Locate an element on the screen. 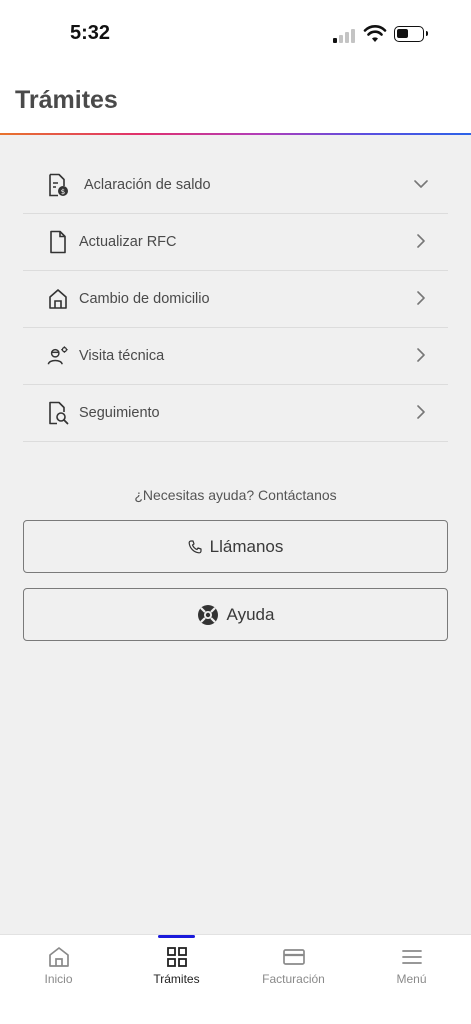 The width and height of the screenshot is (471, 1024). procedure-item-actualizar-rfc: Actualizar RFC is located at coordinates (235, 242).